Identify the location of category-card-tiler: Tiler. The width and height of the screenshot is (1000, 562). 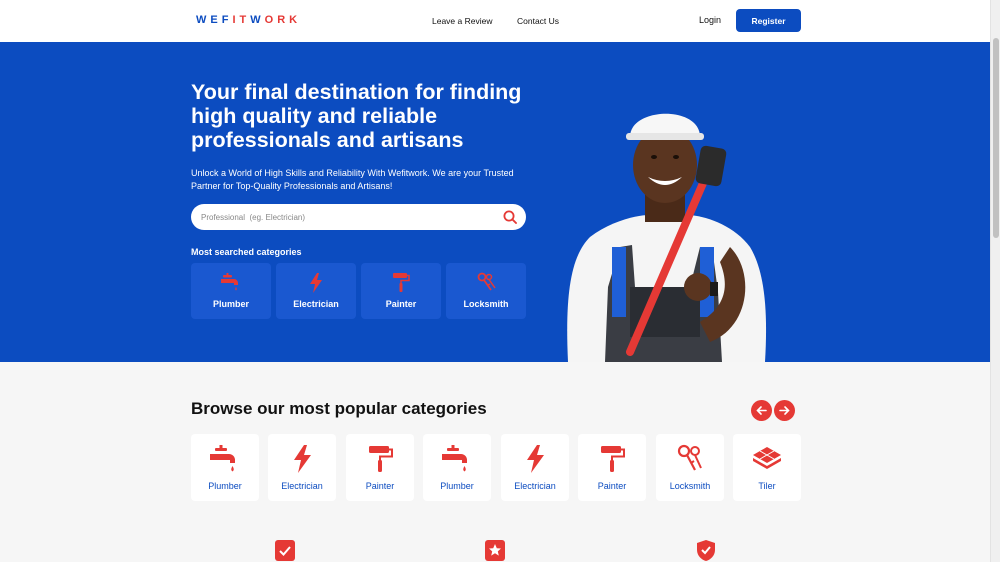
(767, 467).